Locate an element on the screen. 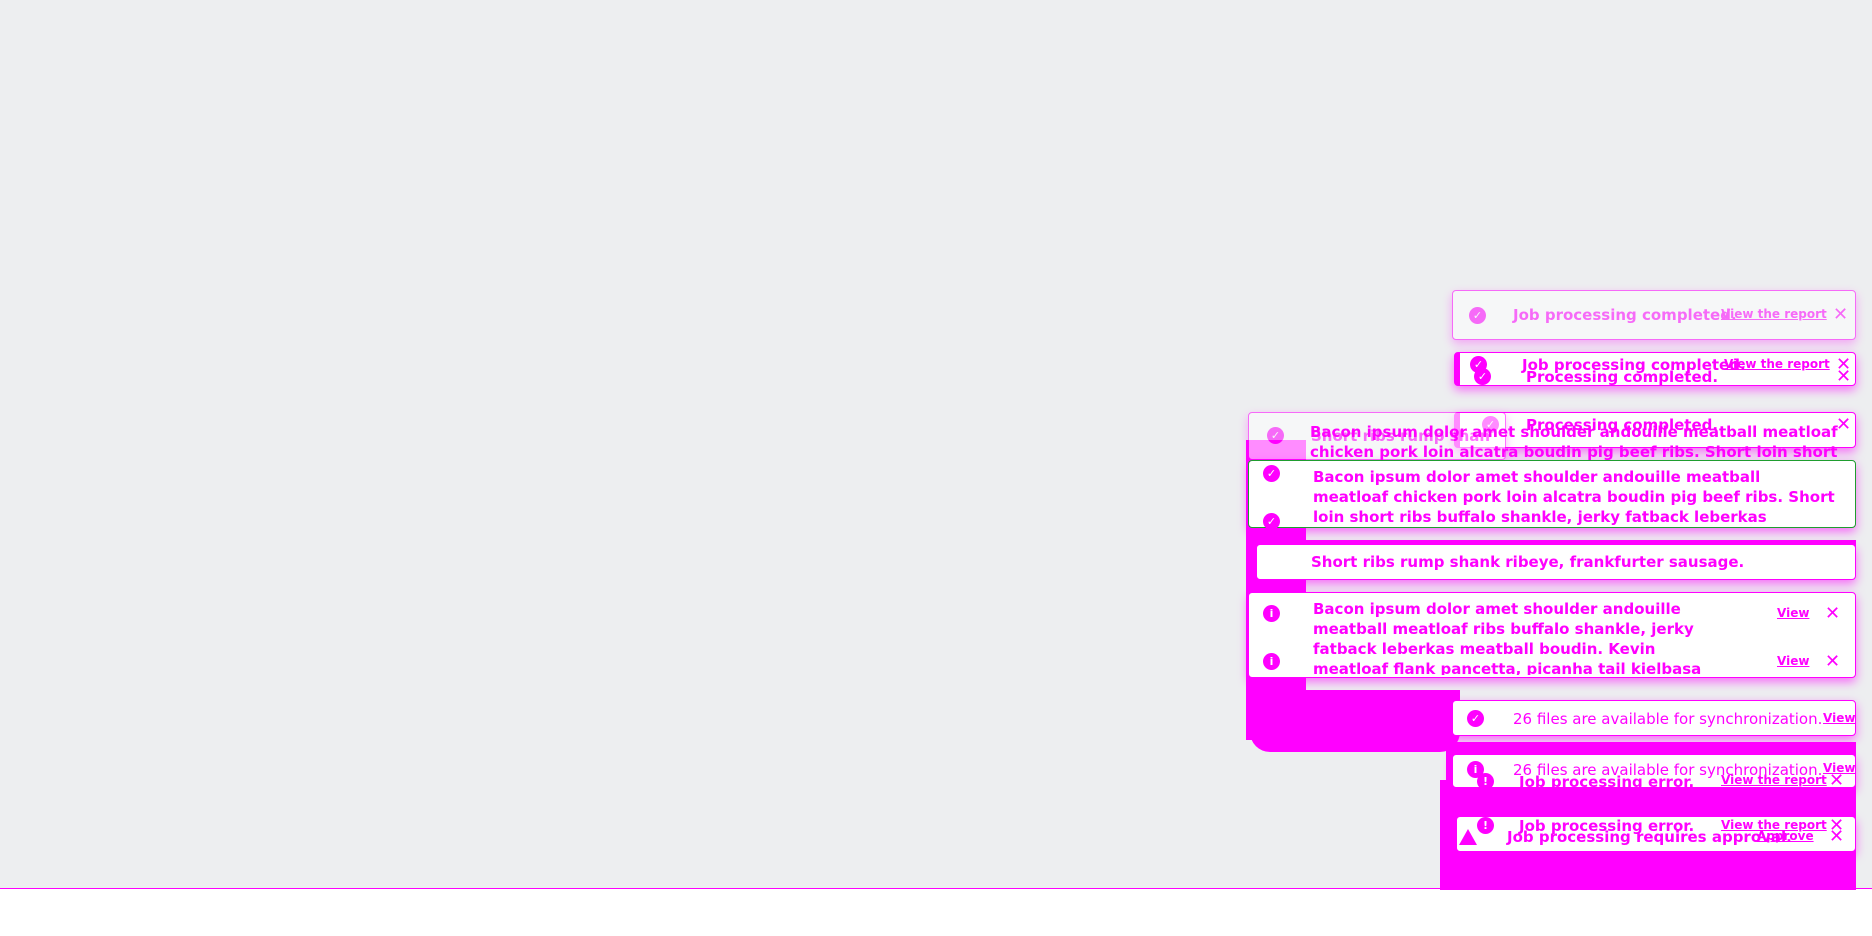 This screenshot has width=1872, height=936. notification-message: Job processing requires approval. is located at coordinates (1649, 837).